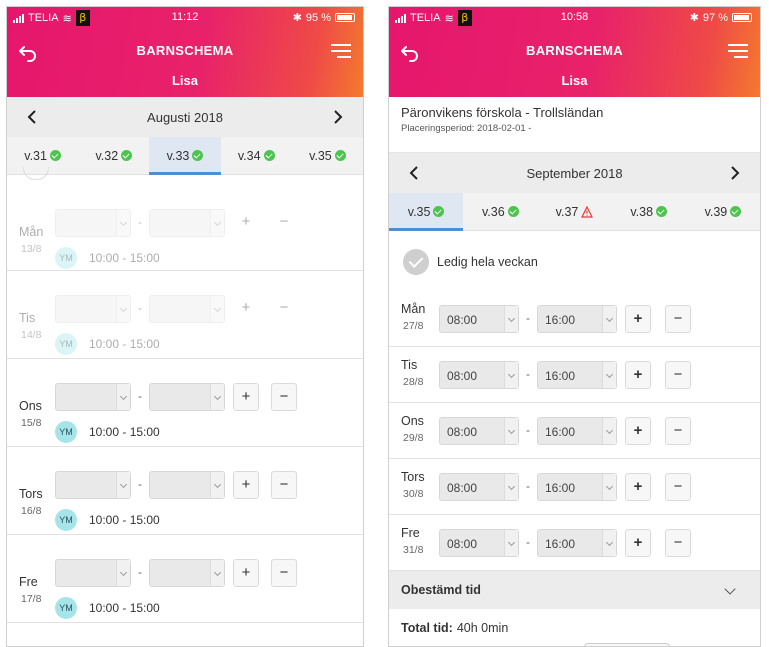 This screenshot has height=647, width=769. Describe the element at coordinates (627, 644) in the screenshot. I see `save-button` at that location.